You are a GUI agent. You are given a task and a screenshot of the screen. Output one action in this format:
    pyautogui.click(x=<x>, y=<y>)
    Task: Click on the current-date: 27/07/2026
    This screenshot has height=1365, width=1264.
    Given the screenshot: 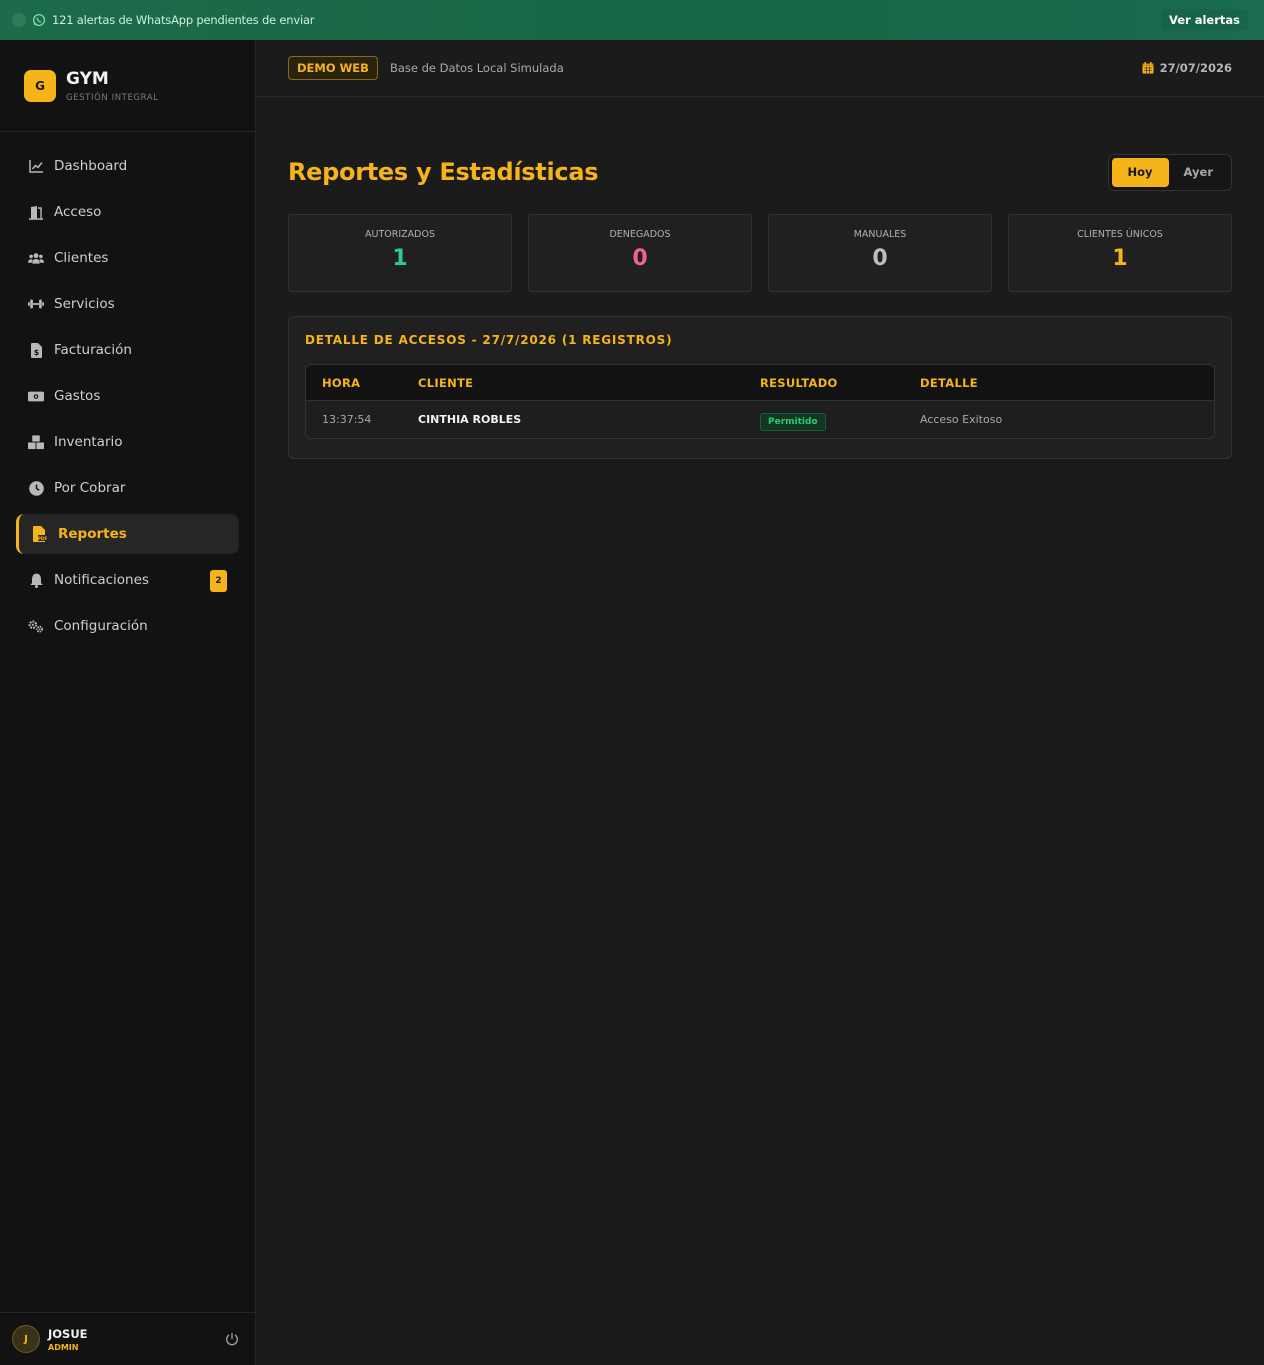 What is the action you would take?
    pyautogui.click(x=1195, y=68)
    